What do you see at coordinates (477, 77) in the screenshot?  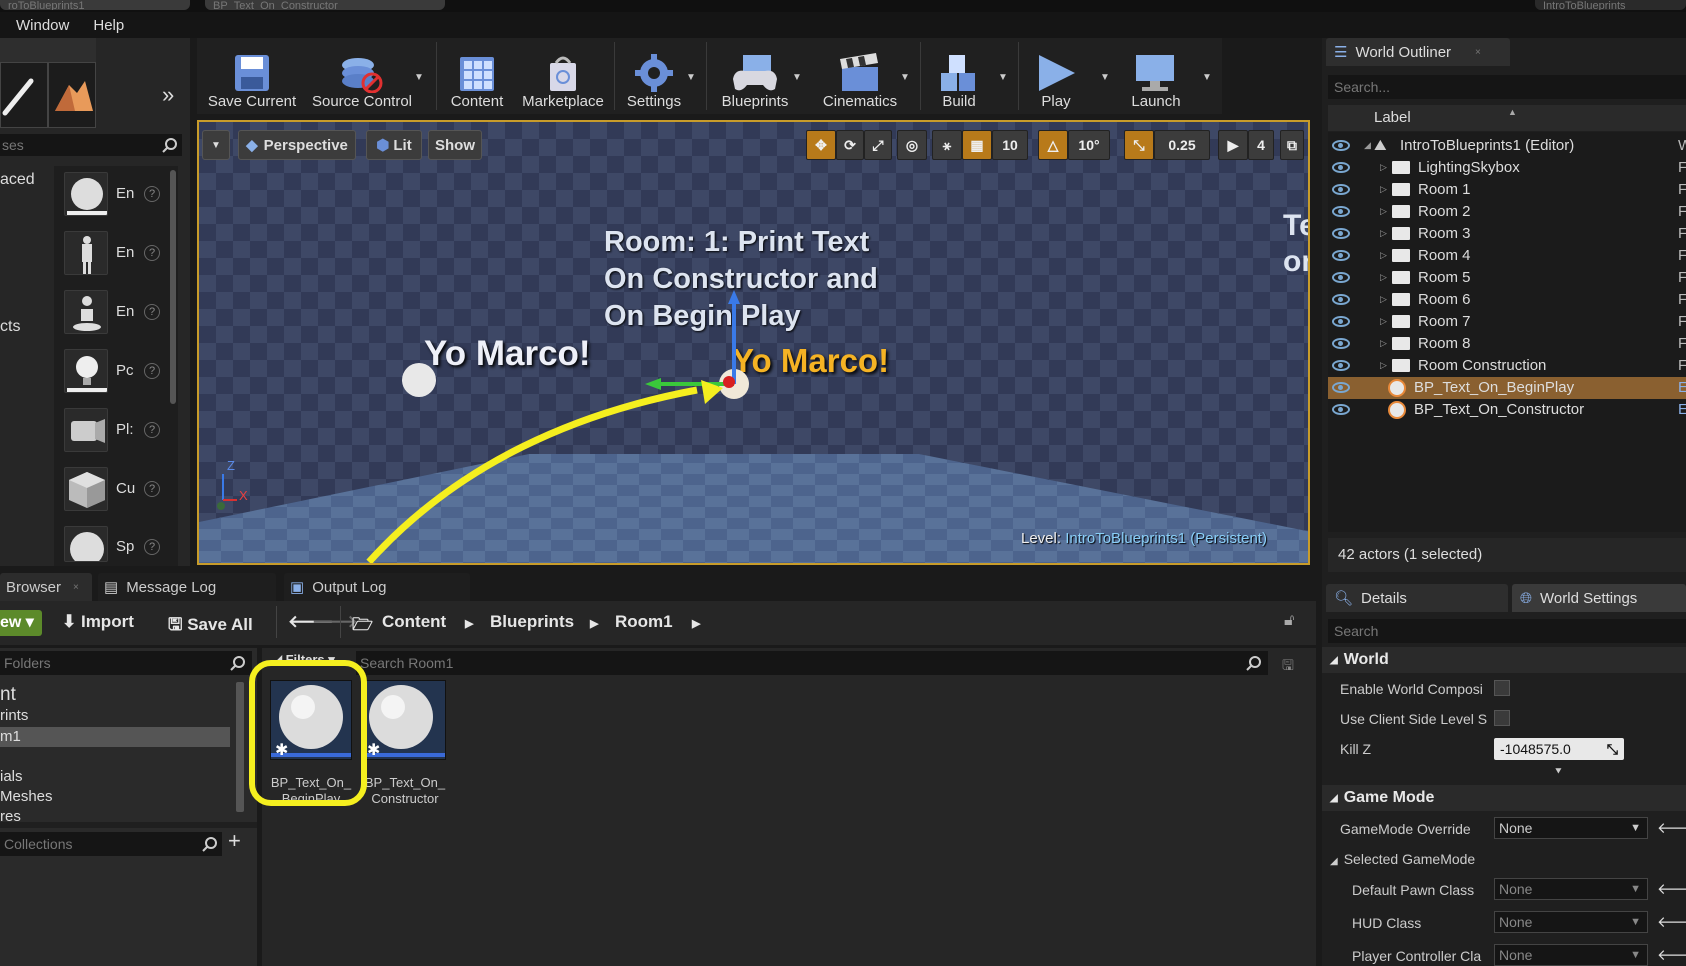 I see `content-button: Content` at bounding box center [477, 77].